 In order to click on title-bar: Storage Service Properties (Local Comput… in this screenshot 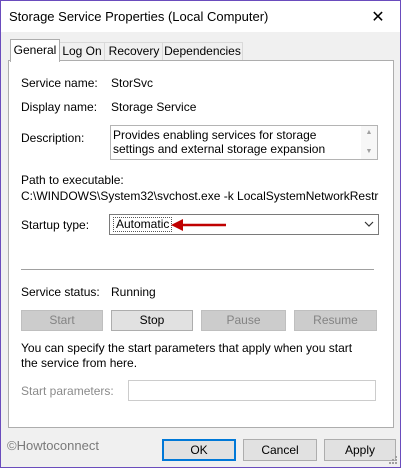, I will do `click(200, 16)`.